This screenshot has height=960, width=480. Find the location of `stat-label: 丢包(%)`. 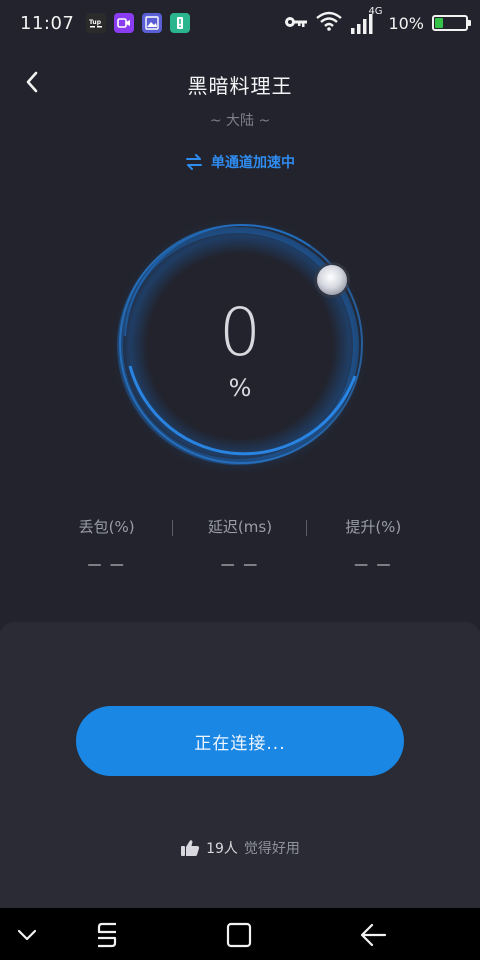

stat-label: 丢包(%) is located at coordinates (106, 527).